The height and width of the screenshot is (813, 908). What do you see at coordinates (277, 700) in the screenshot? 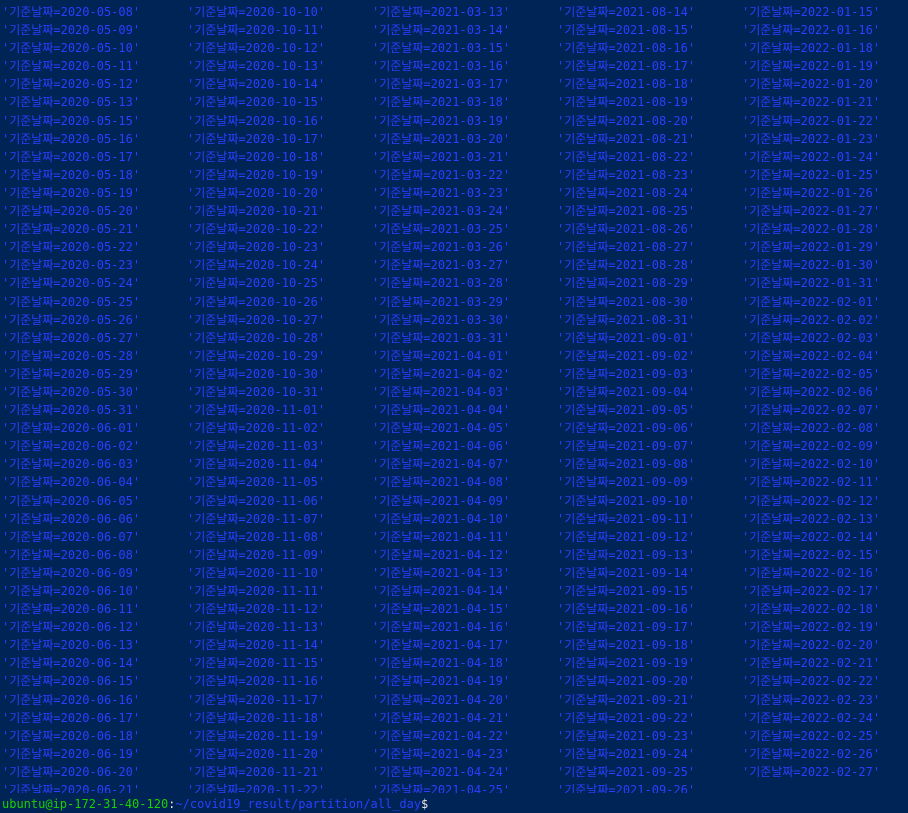
I see `directory-entry: '기준날짜=2020-11-17'` at bounding box center [277, 700].